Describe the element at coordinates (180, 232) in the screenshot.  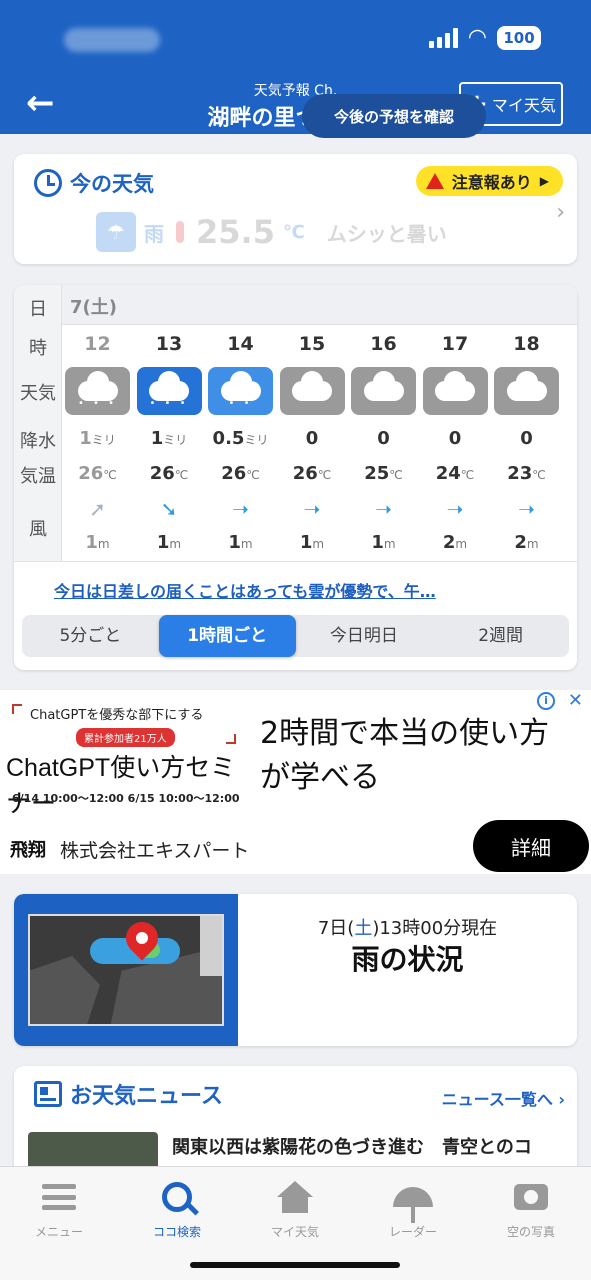
I see `thermometer-icon` at that location.